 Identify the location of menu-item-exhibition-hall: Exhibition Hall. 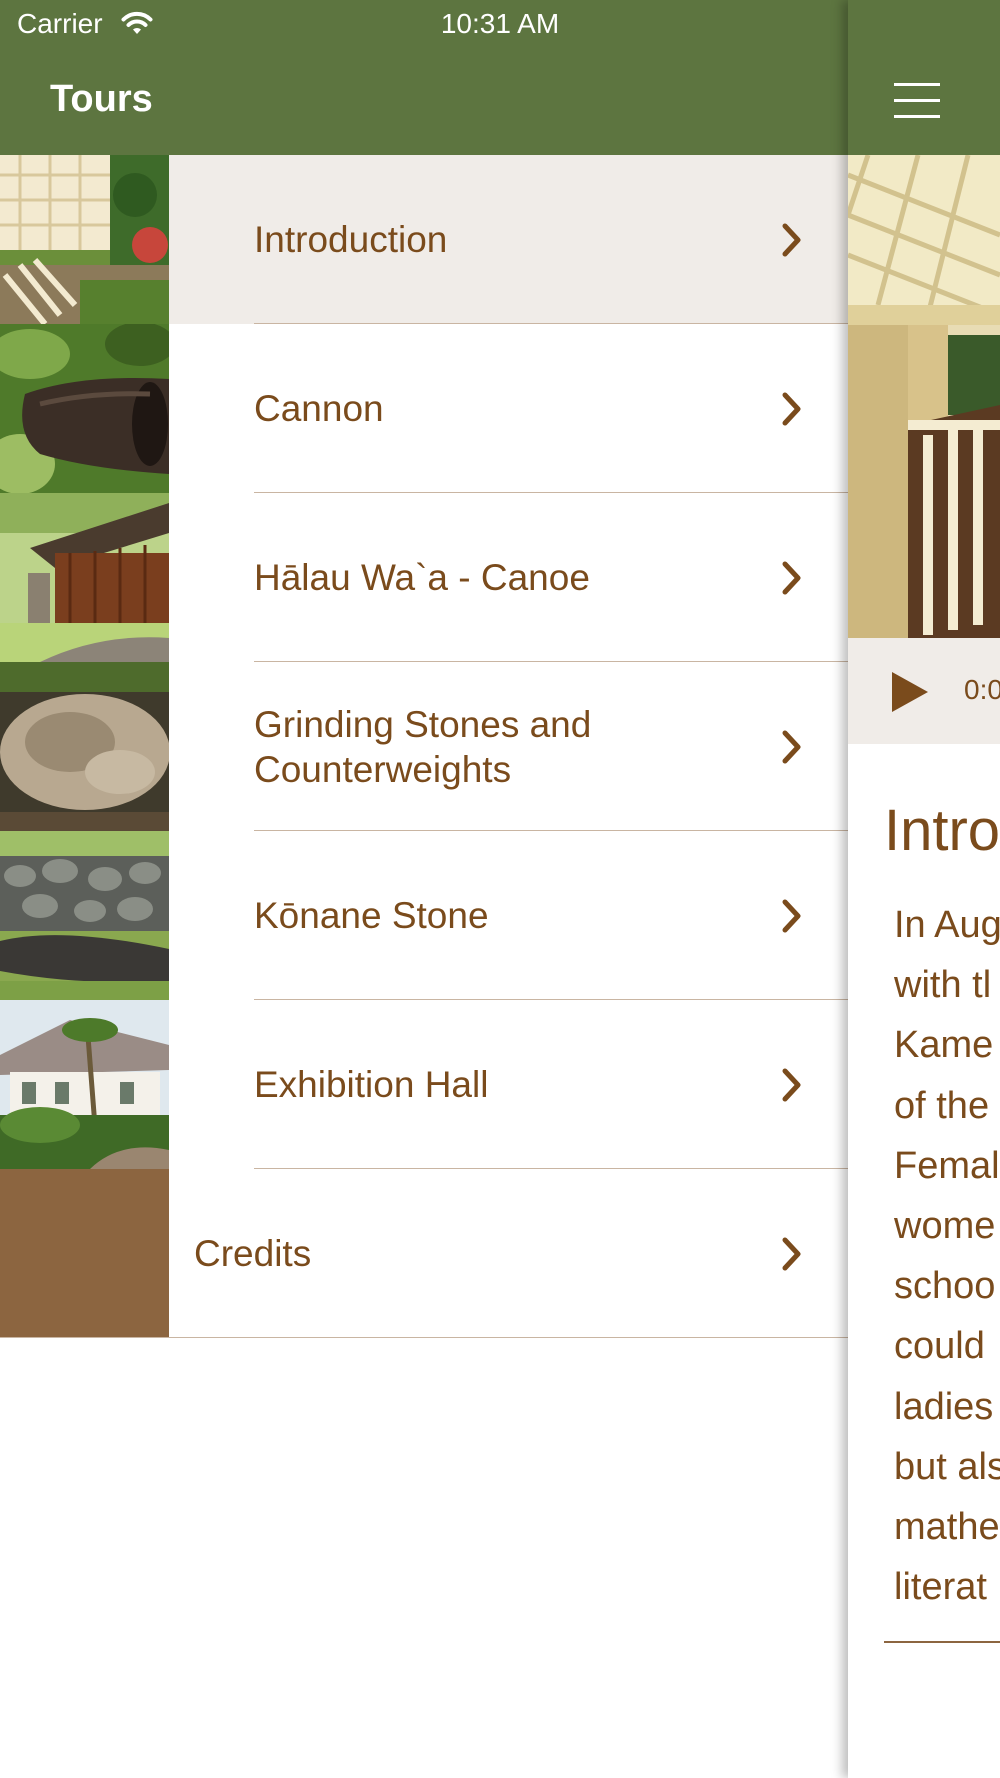
(424, 1084).